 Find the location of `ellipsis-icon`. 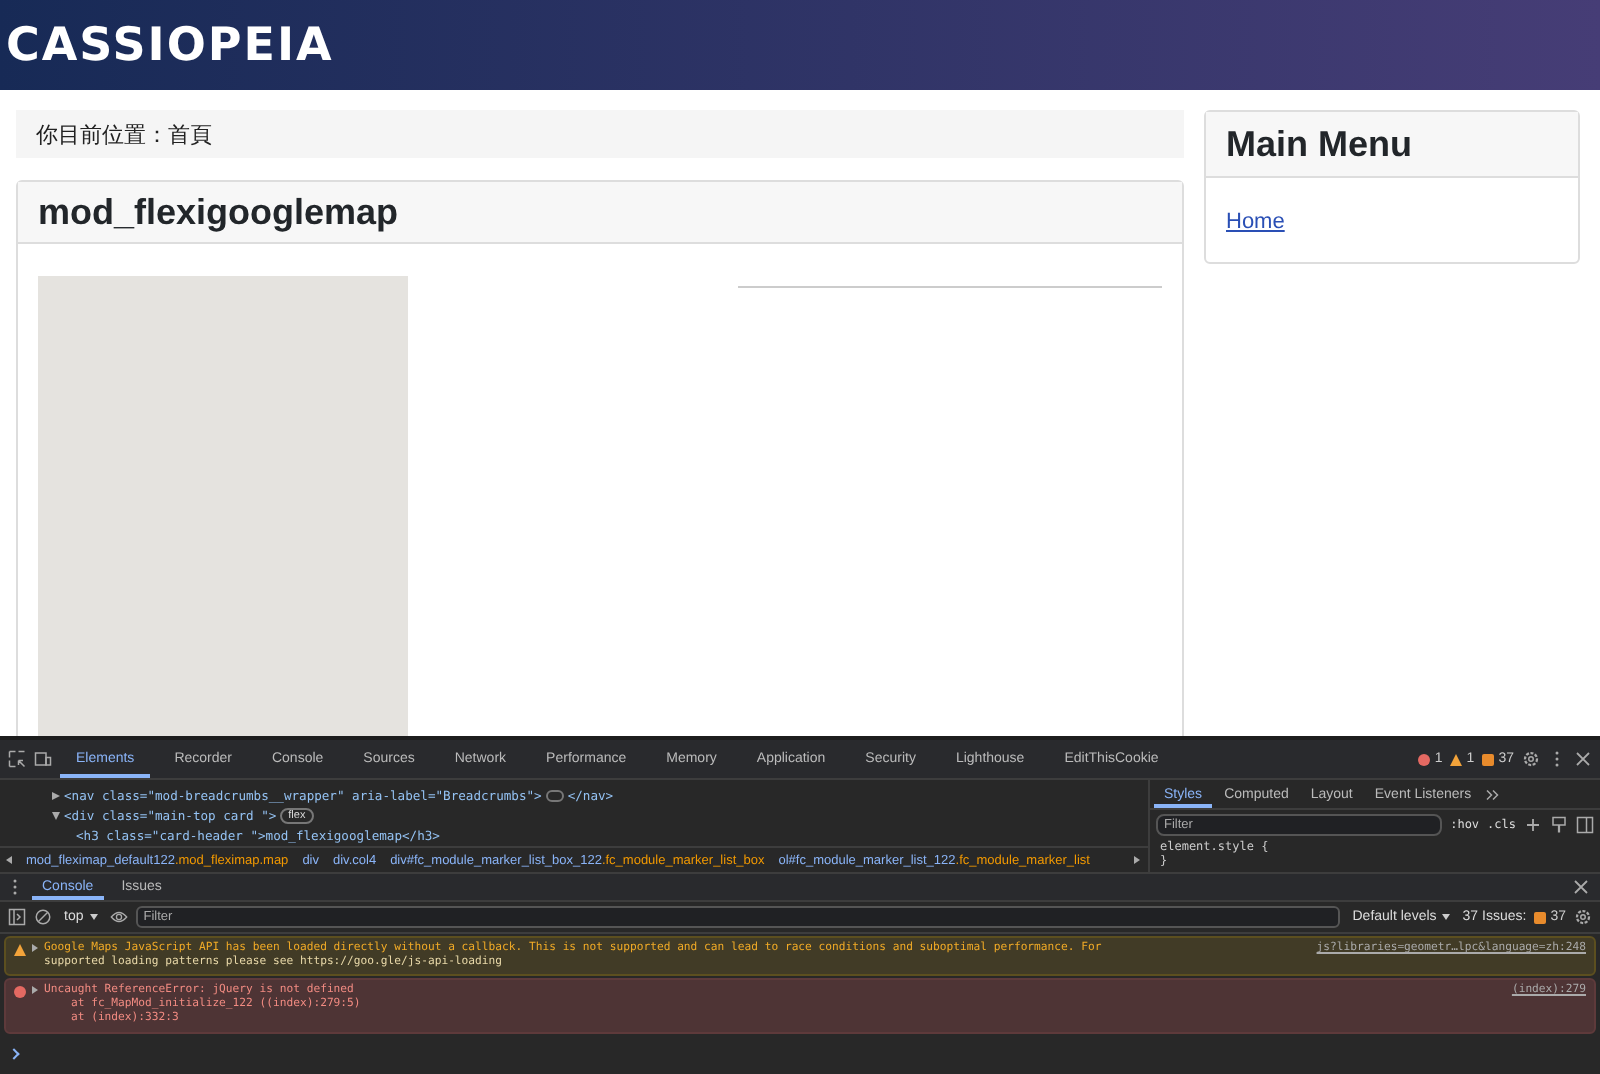

ellipsis-icon is located at coordinates (554, 796).